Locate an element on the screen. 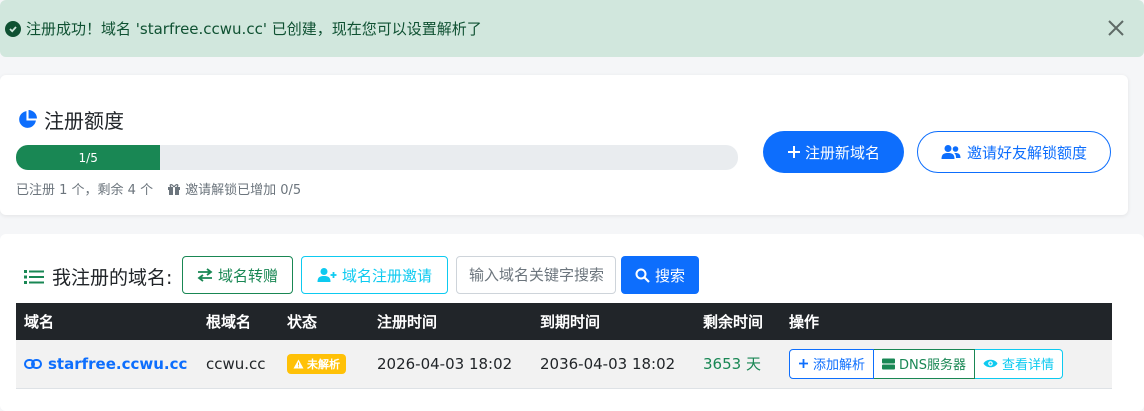  register-domain-button: 注册新域名 is located at coordinates (833, 152).